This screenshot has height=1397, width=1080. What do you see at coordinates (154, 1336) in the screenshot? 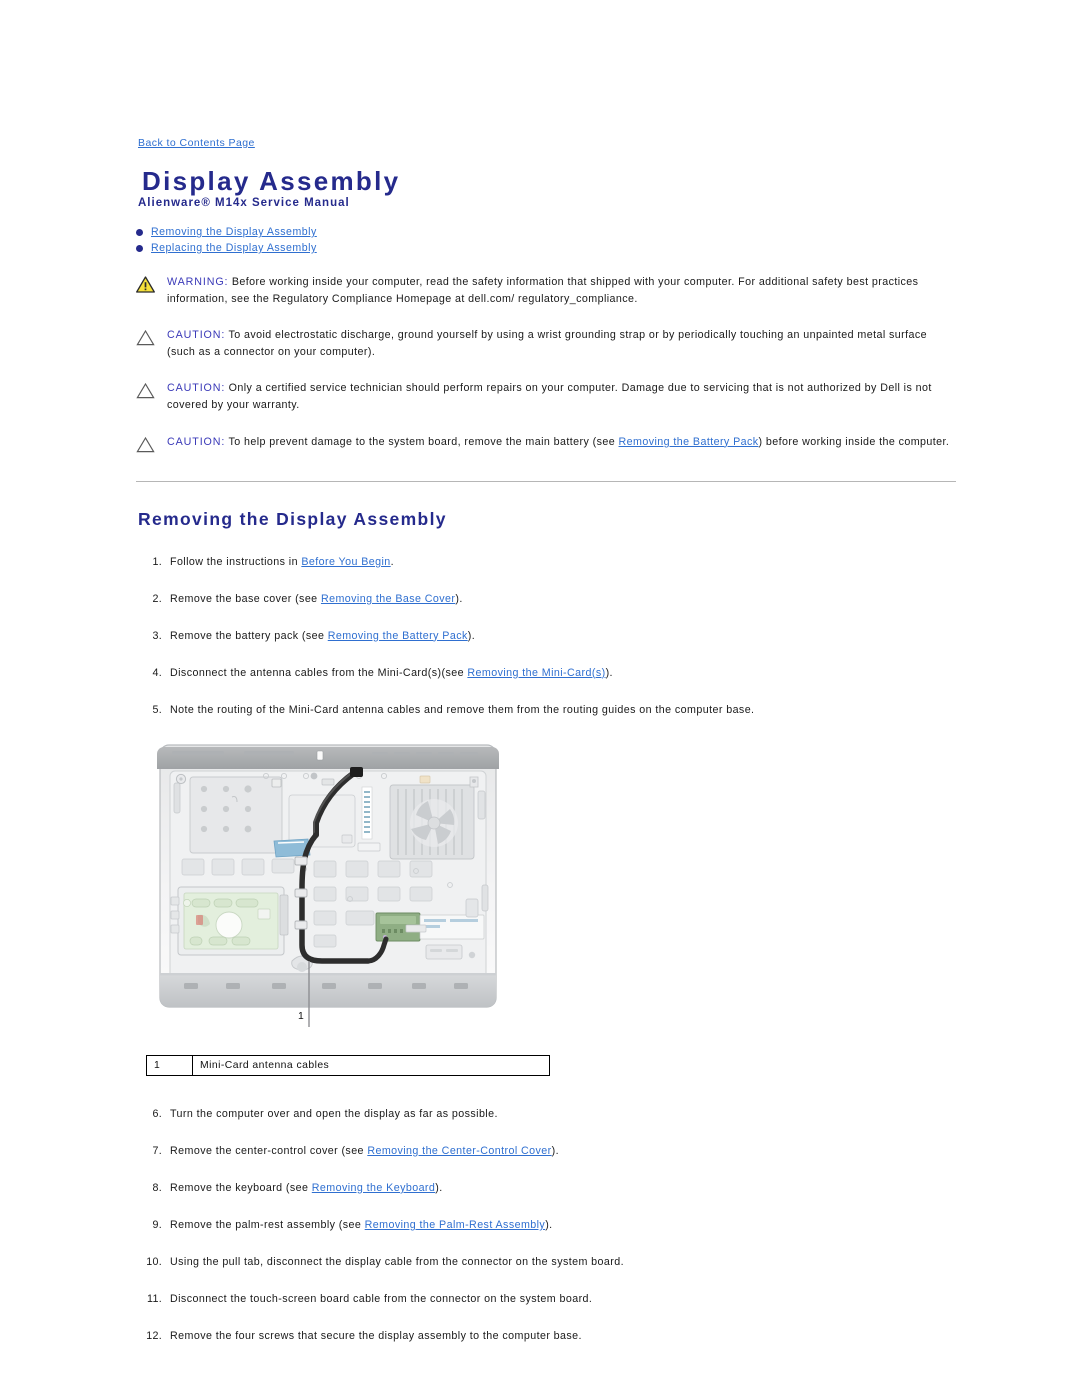
I see `step-number: 12.` at bounding box center [154, 1336].